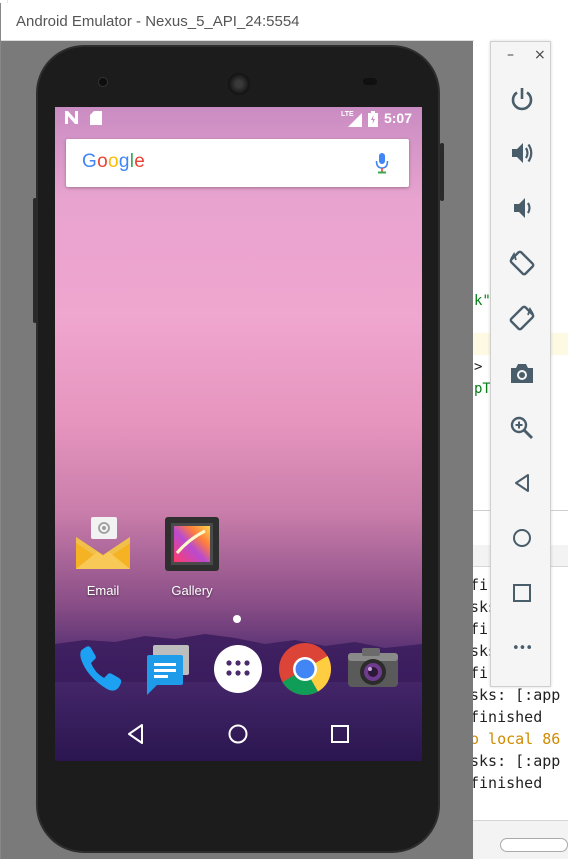 The height and width of the screenshot is (859, 568). I want to click on front-camera, so click(103, 82).